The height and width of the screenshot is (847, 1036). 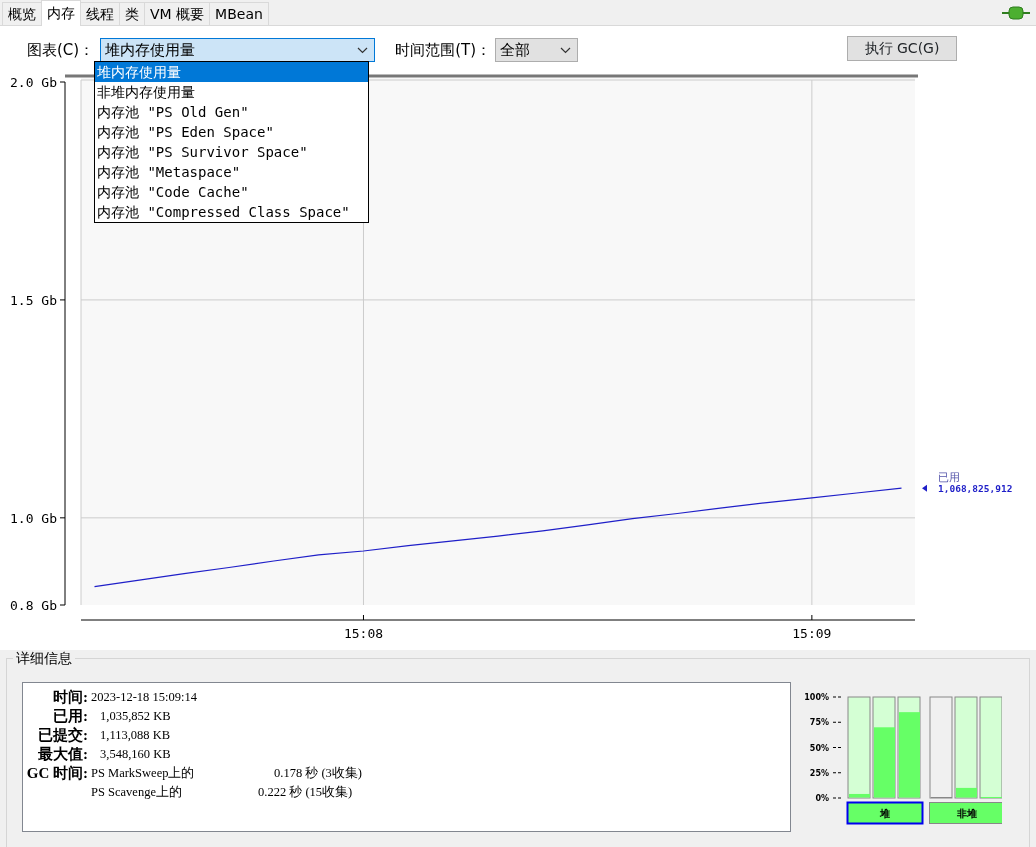 I want to click on field-value: 1,035,852 KB, so click(x=135, y=716).